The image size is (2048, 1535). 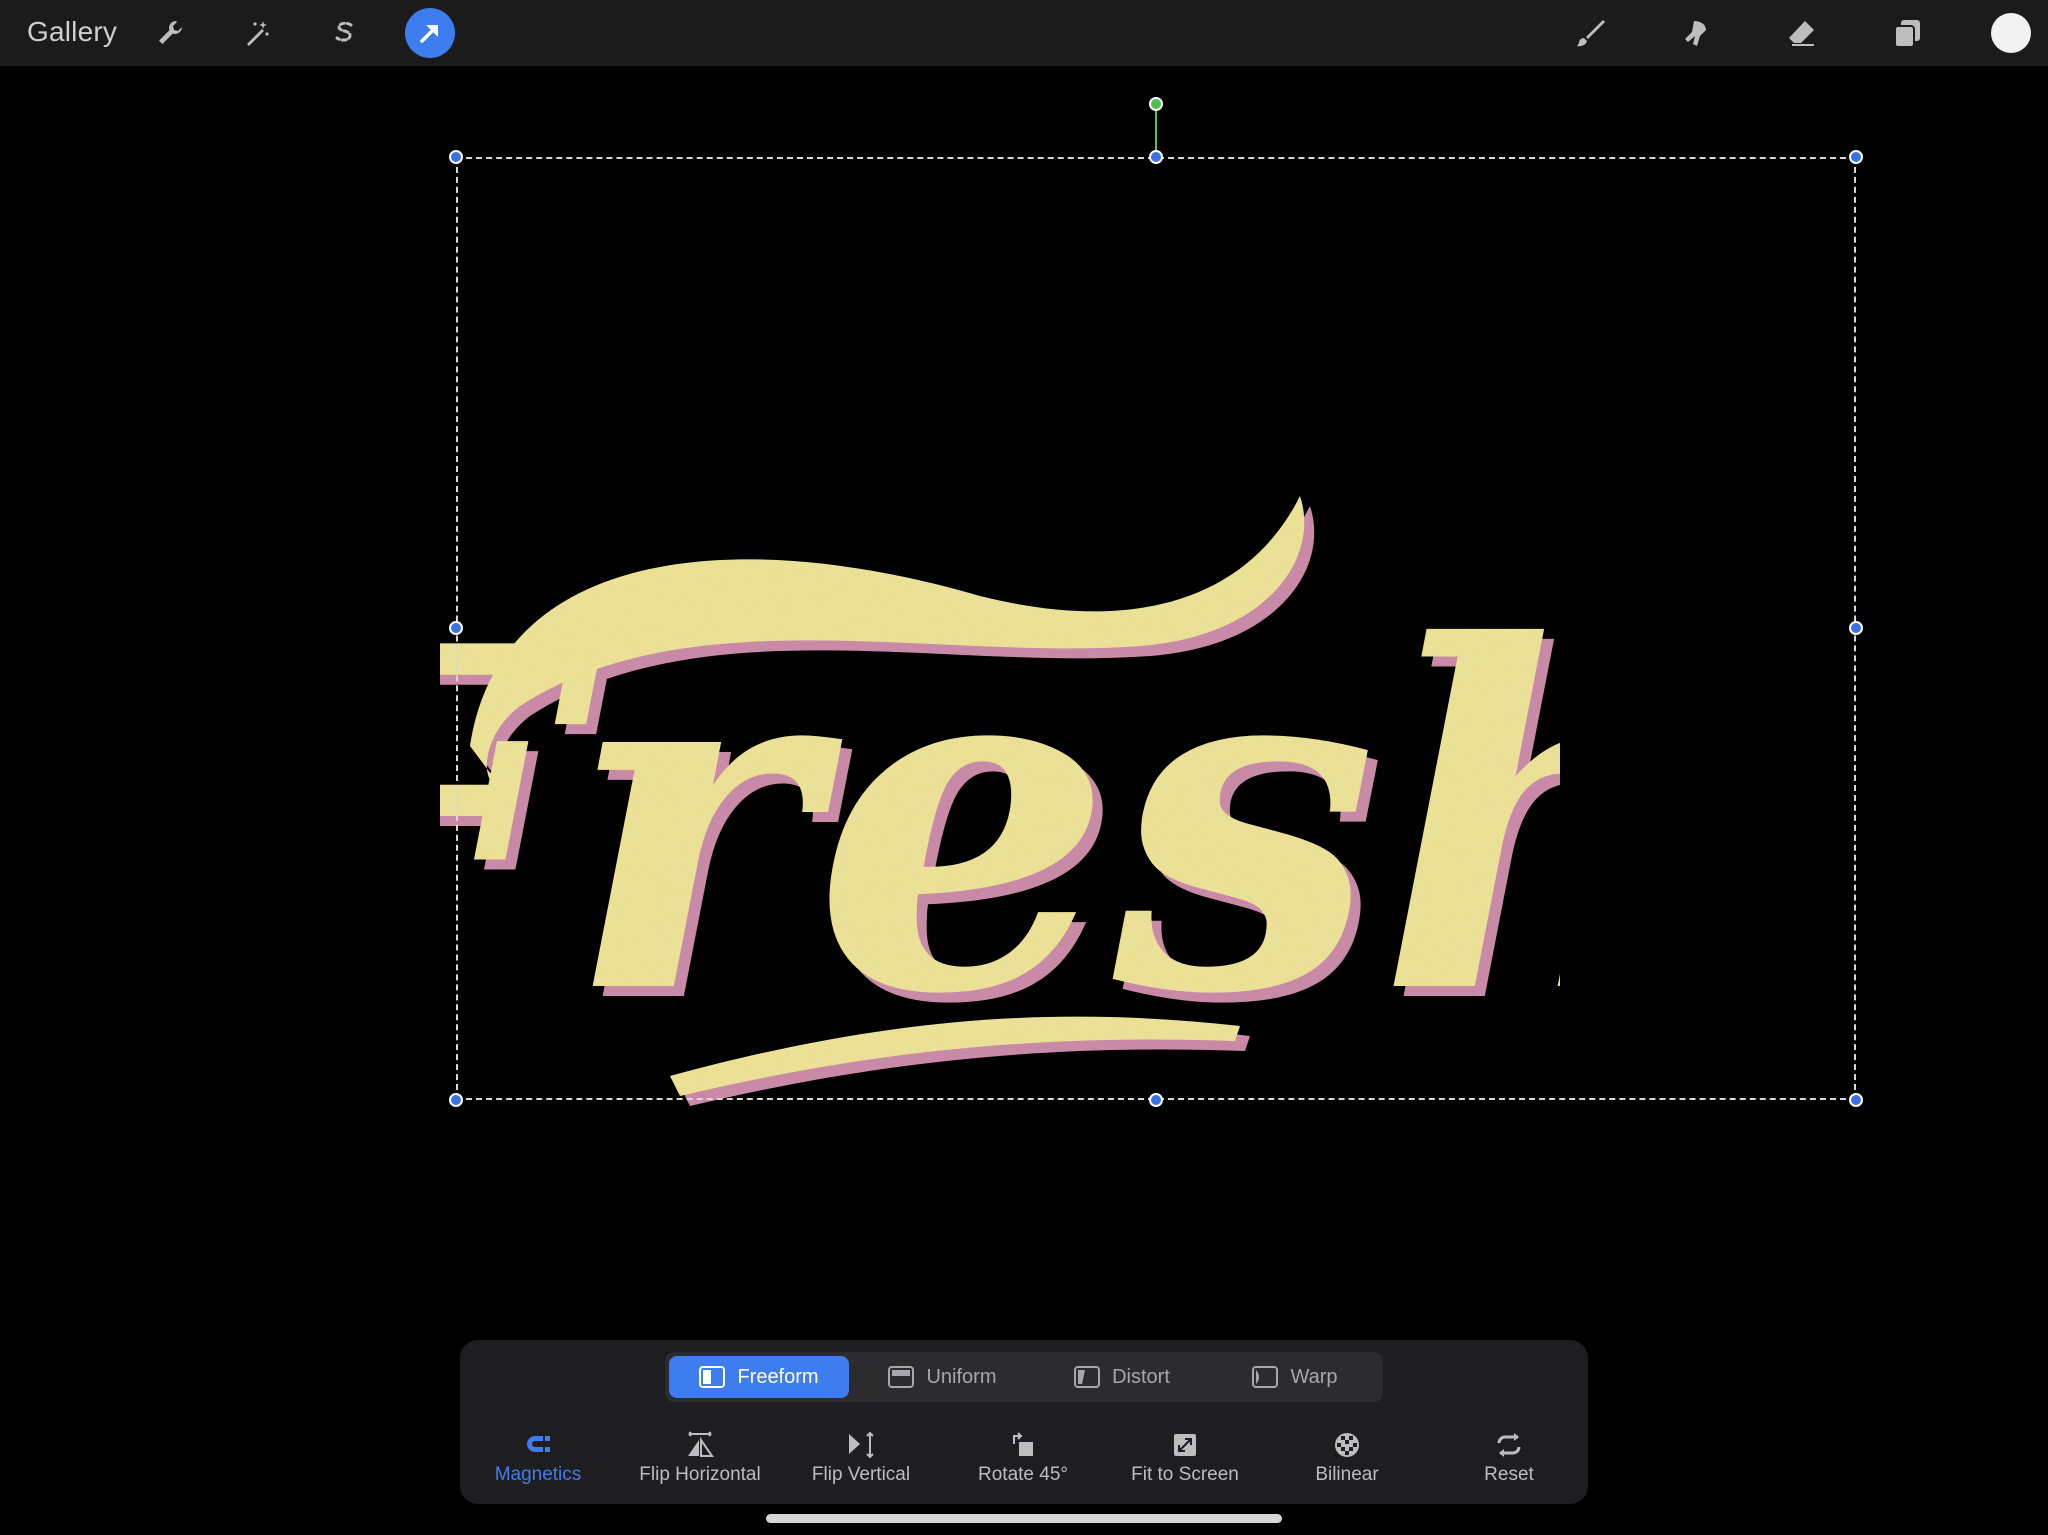 I want to click on magnet-icon, so click(x=538, y=1444).